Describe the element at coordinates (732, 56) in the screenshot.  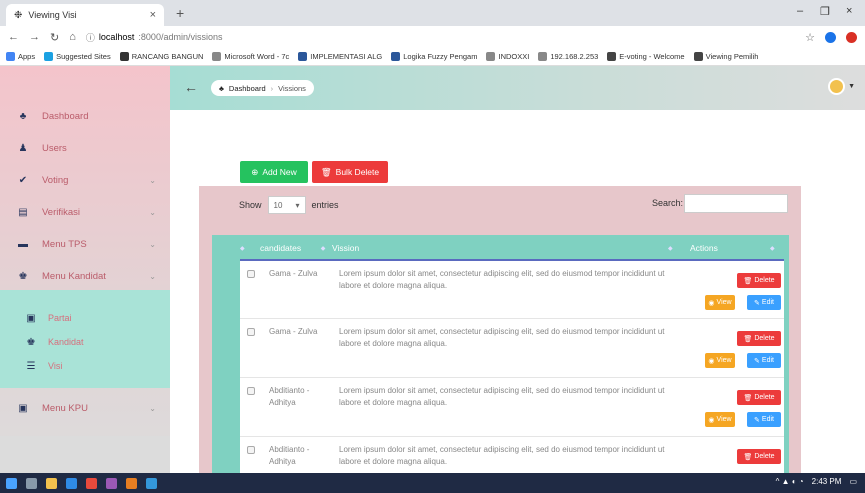
I see `bookmark-label: Viewing Pemilih` at that location.